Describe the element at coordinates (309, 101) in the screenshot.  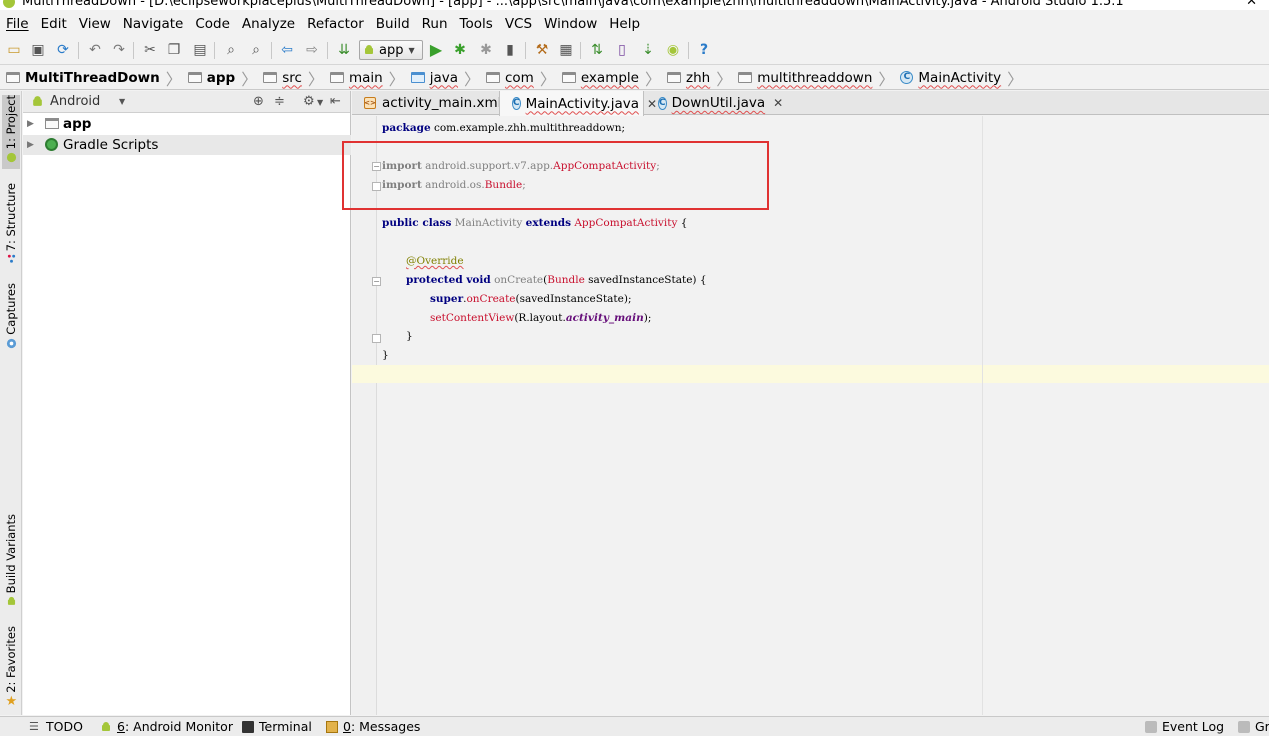
I see `gear-icon: ⚙` at that location.